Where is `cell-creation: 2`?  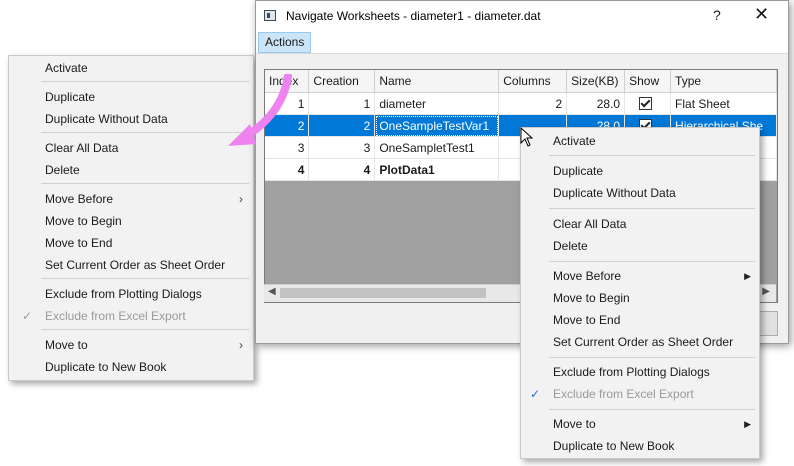
cell-creation: 2 is located at coordinates (342, 125).